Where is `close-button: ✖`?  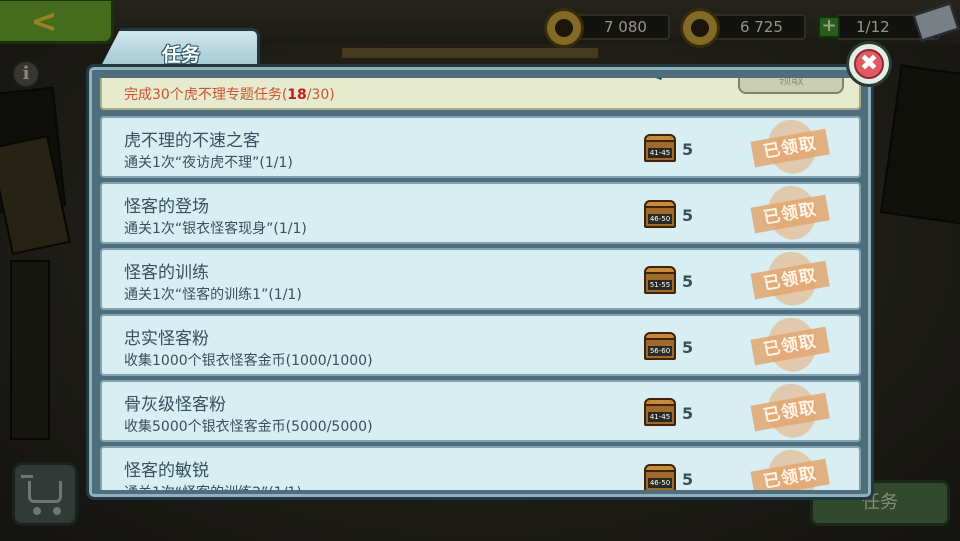
close-button: ✖ is located at coordinates (869, 64).